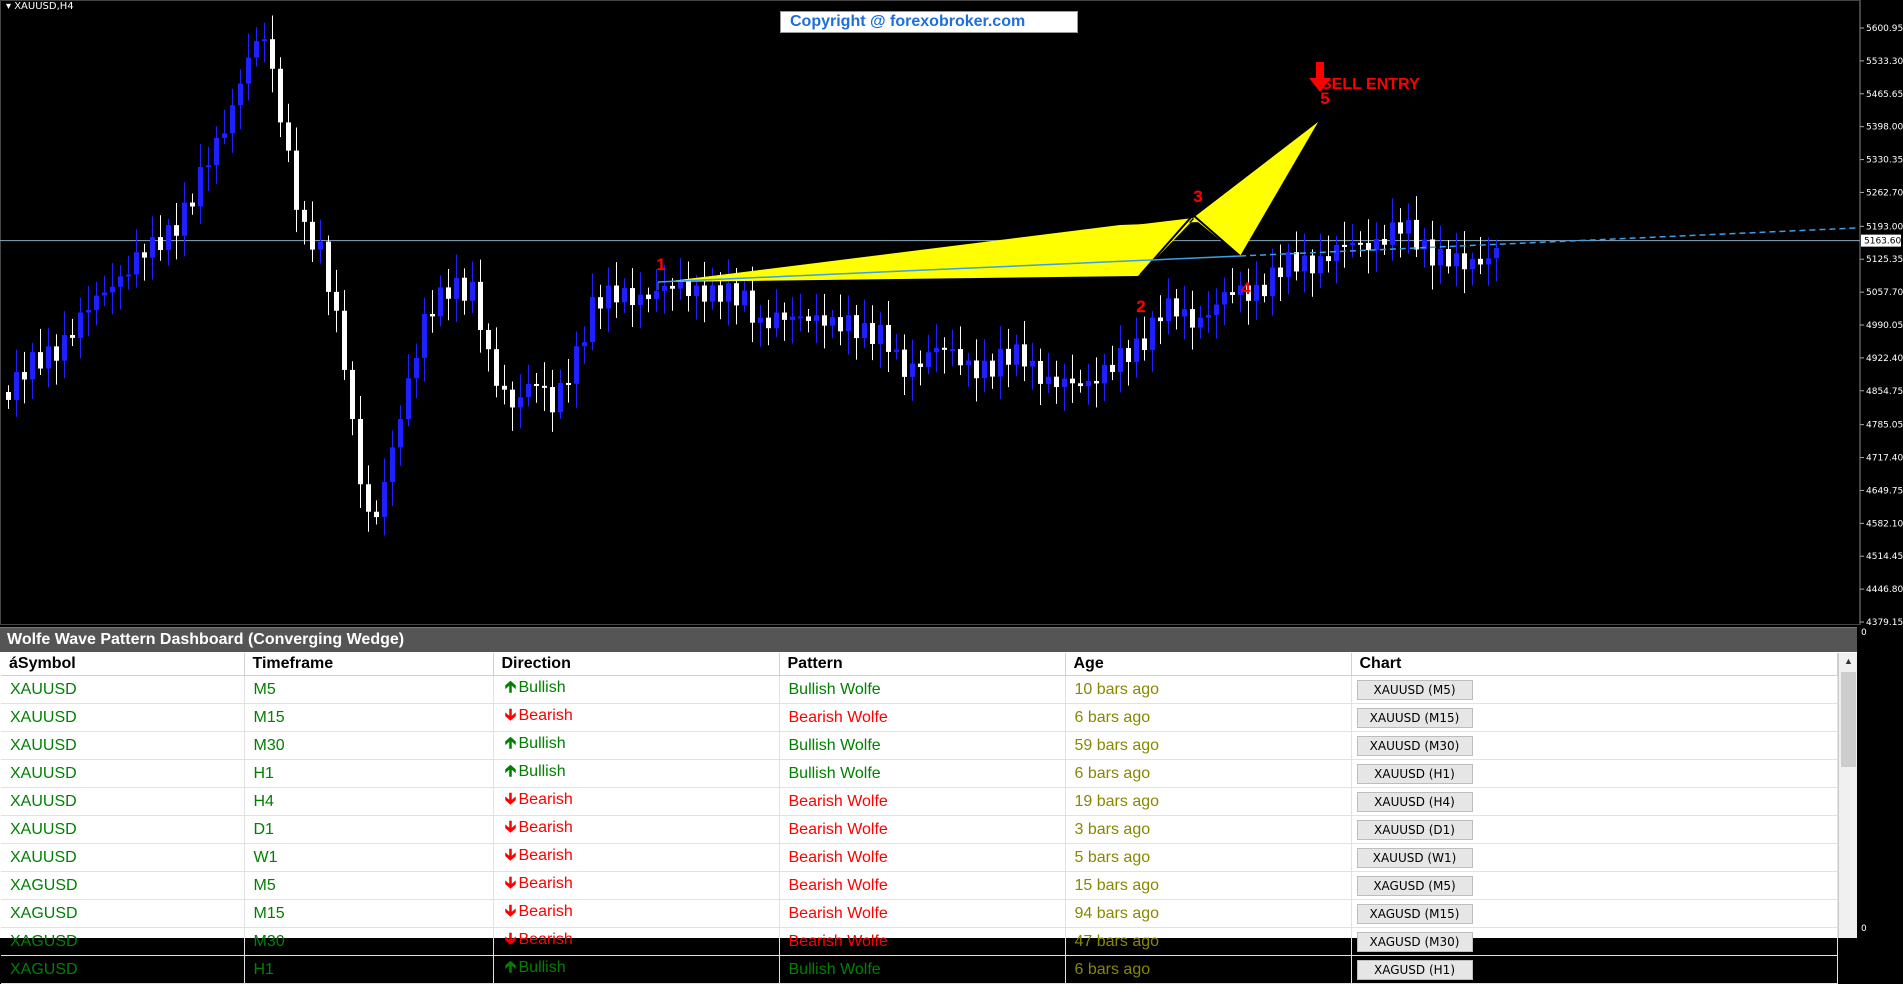  I want to click on open-chart-button: XAUUSD (M15), so click(1414, 717).